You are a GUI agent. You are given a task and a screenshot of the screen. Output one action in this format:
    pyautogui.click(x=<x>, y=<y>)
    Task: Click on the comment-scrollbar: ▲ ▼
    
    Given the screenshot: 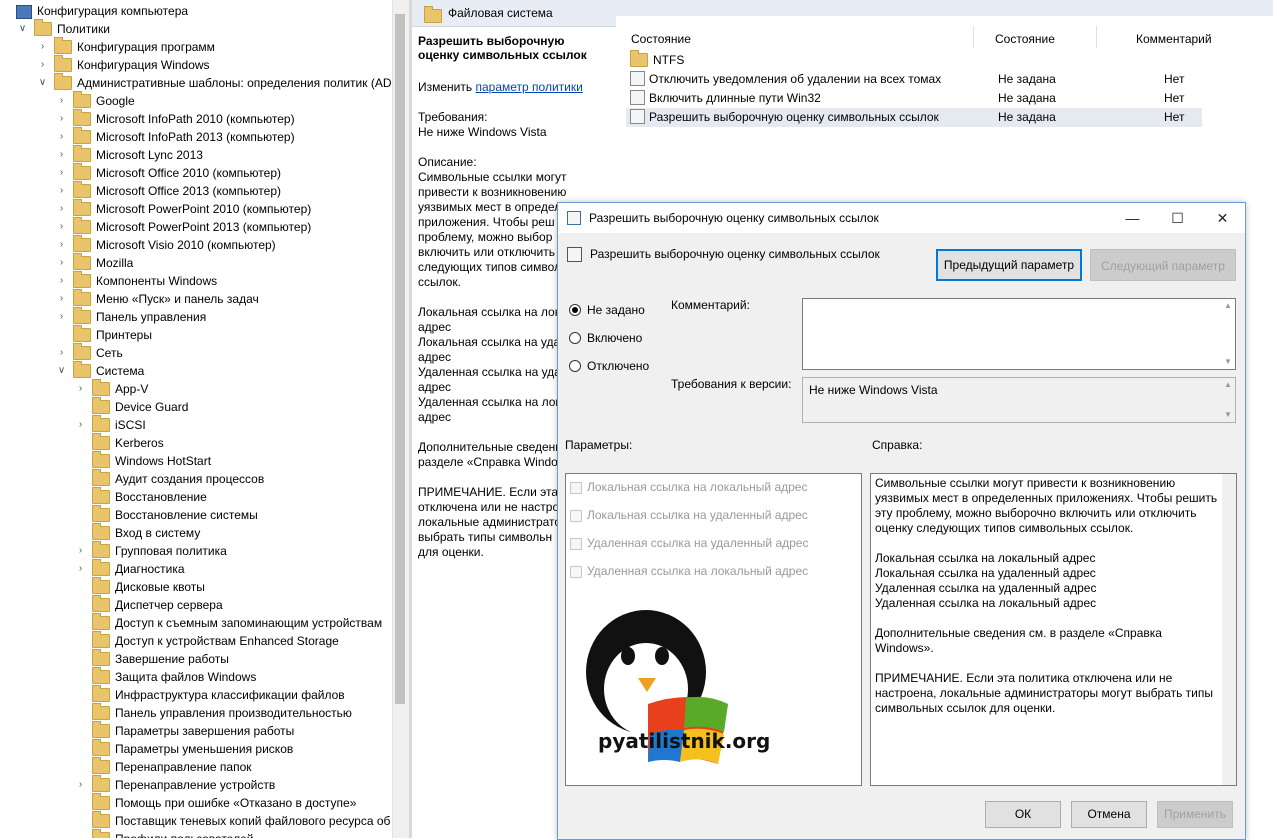 What is the action you would take?
    pyautogui.click(x=1228, y=334)
    